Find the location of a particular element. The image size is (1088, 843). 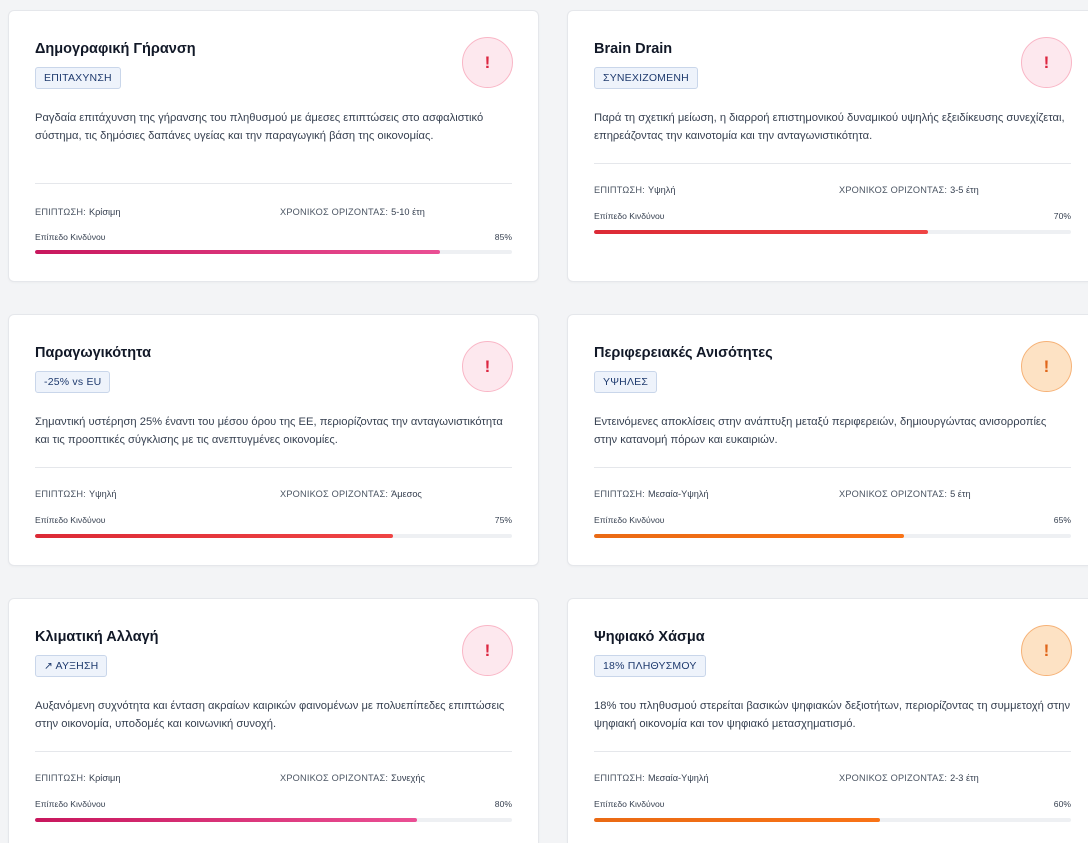

risk-level-row: Επίπεδο Κινδύνου 85% is located at coordinates (273, 238).